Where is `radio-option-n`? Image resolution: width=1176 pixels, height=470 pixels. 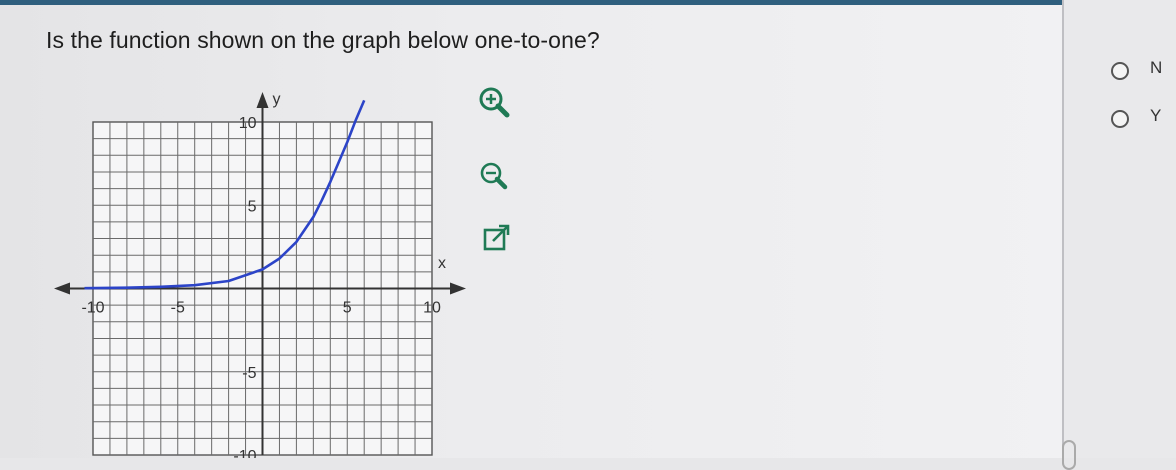
radio-option-n is located at coordinates (1120, 71).